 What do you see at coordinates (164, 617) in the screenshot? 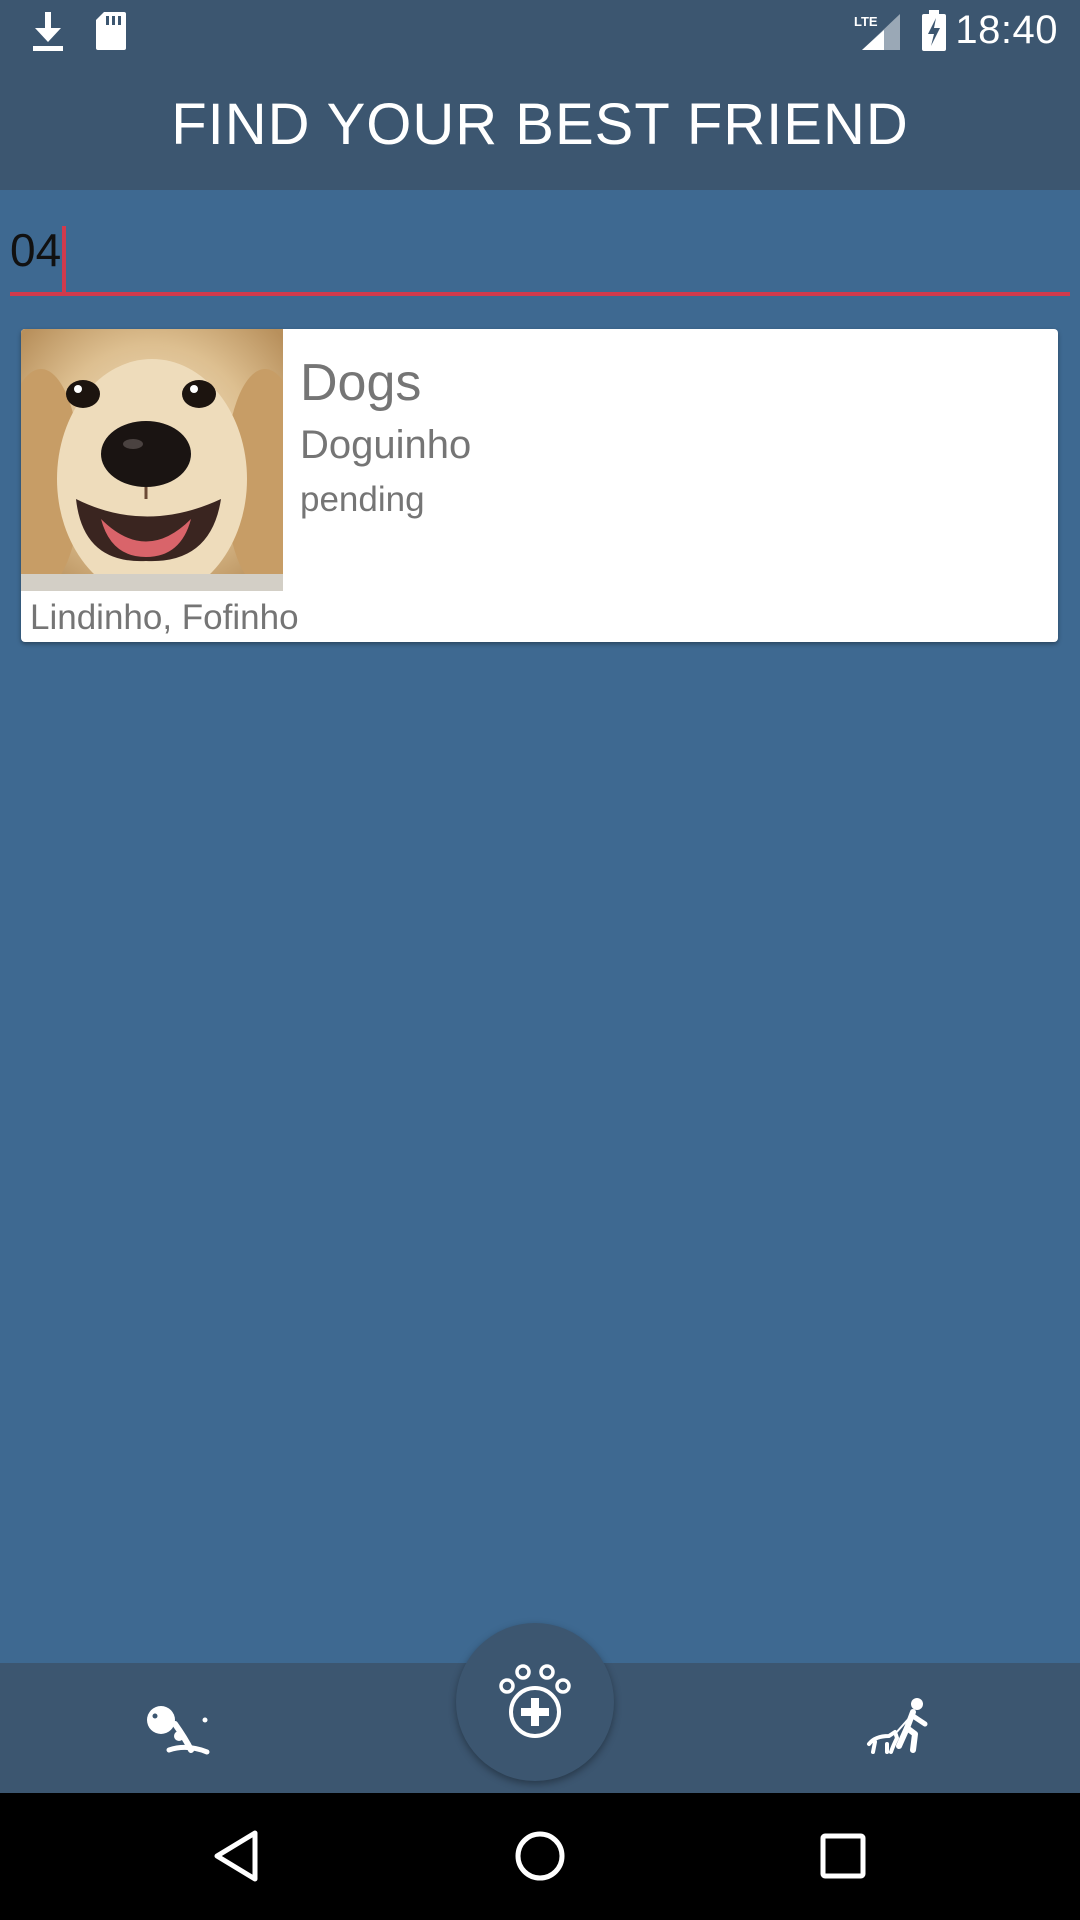
I see `pet-tags: Lindinho, Fofinho` at bounding box center [164, 617].